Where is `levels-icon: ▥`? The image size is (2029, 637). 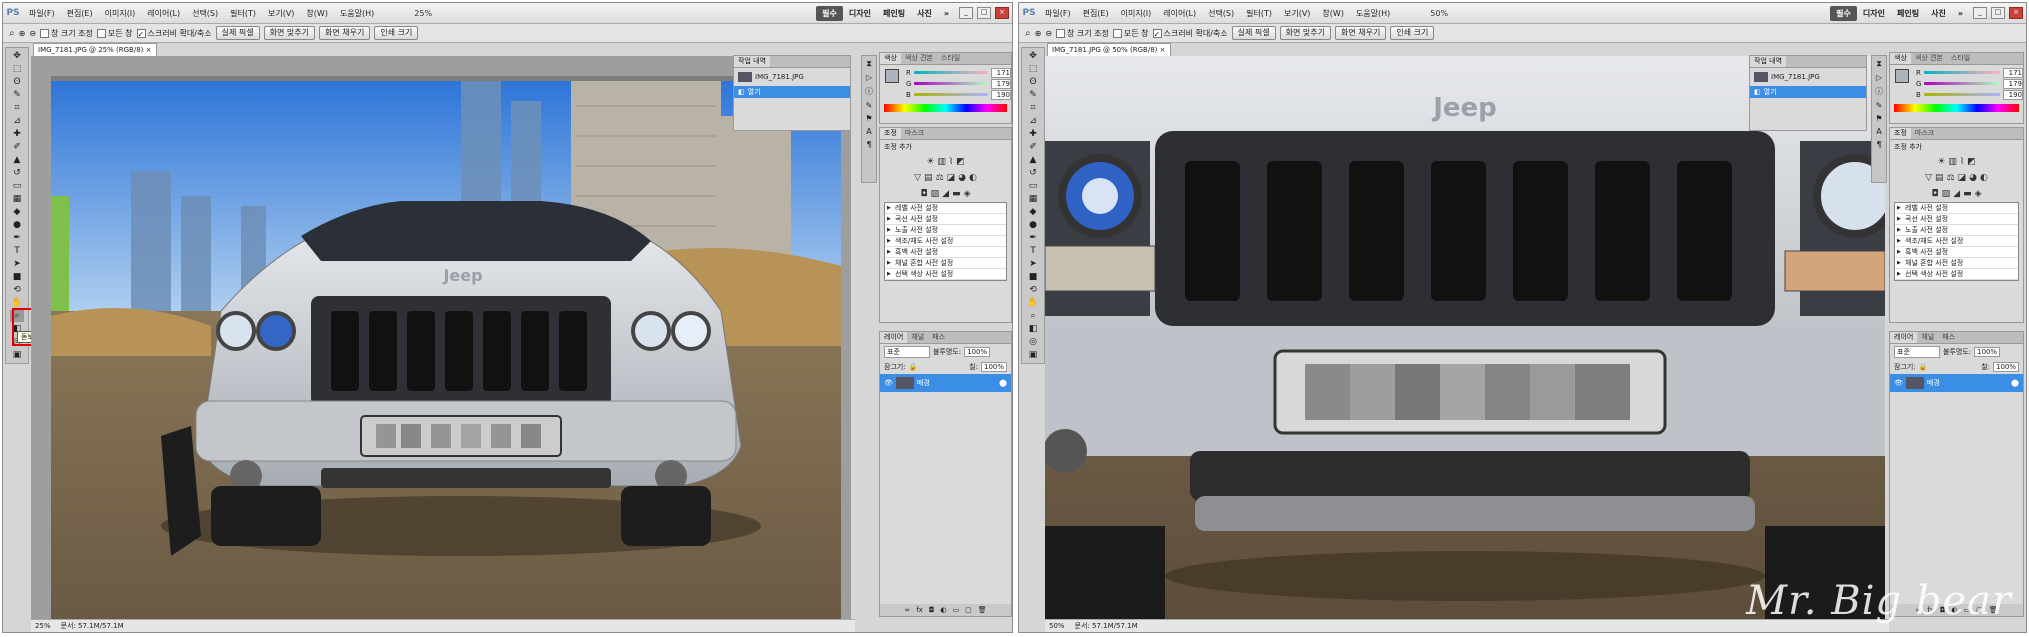 levels-icon: ▥ is located at coordinates (1952, 162).